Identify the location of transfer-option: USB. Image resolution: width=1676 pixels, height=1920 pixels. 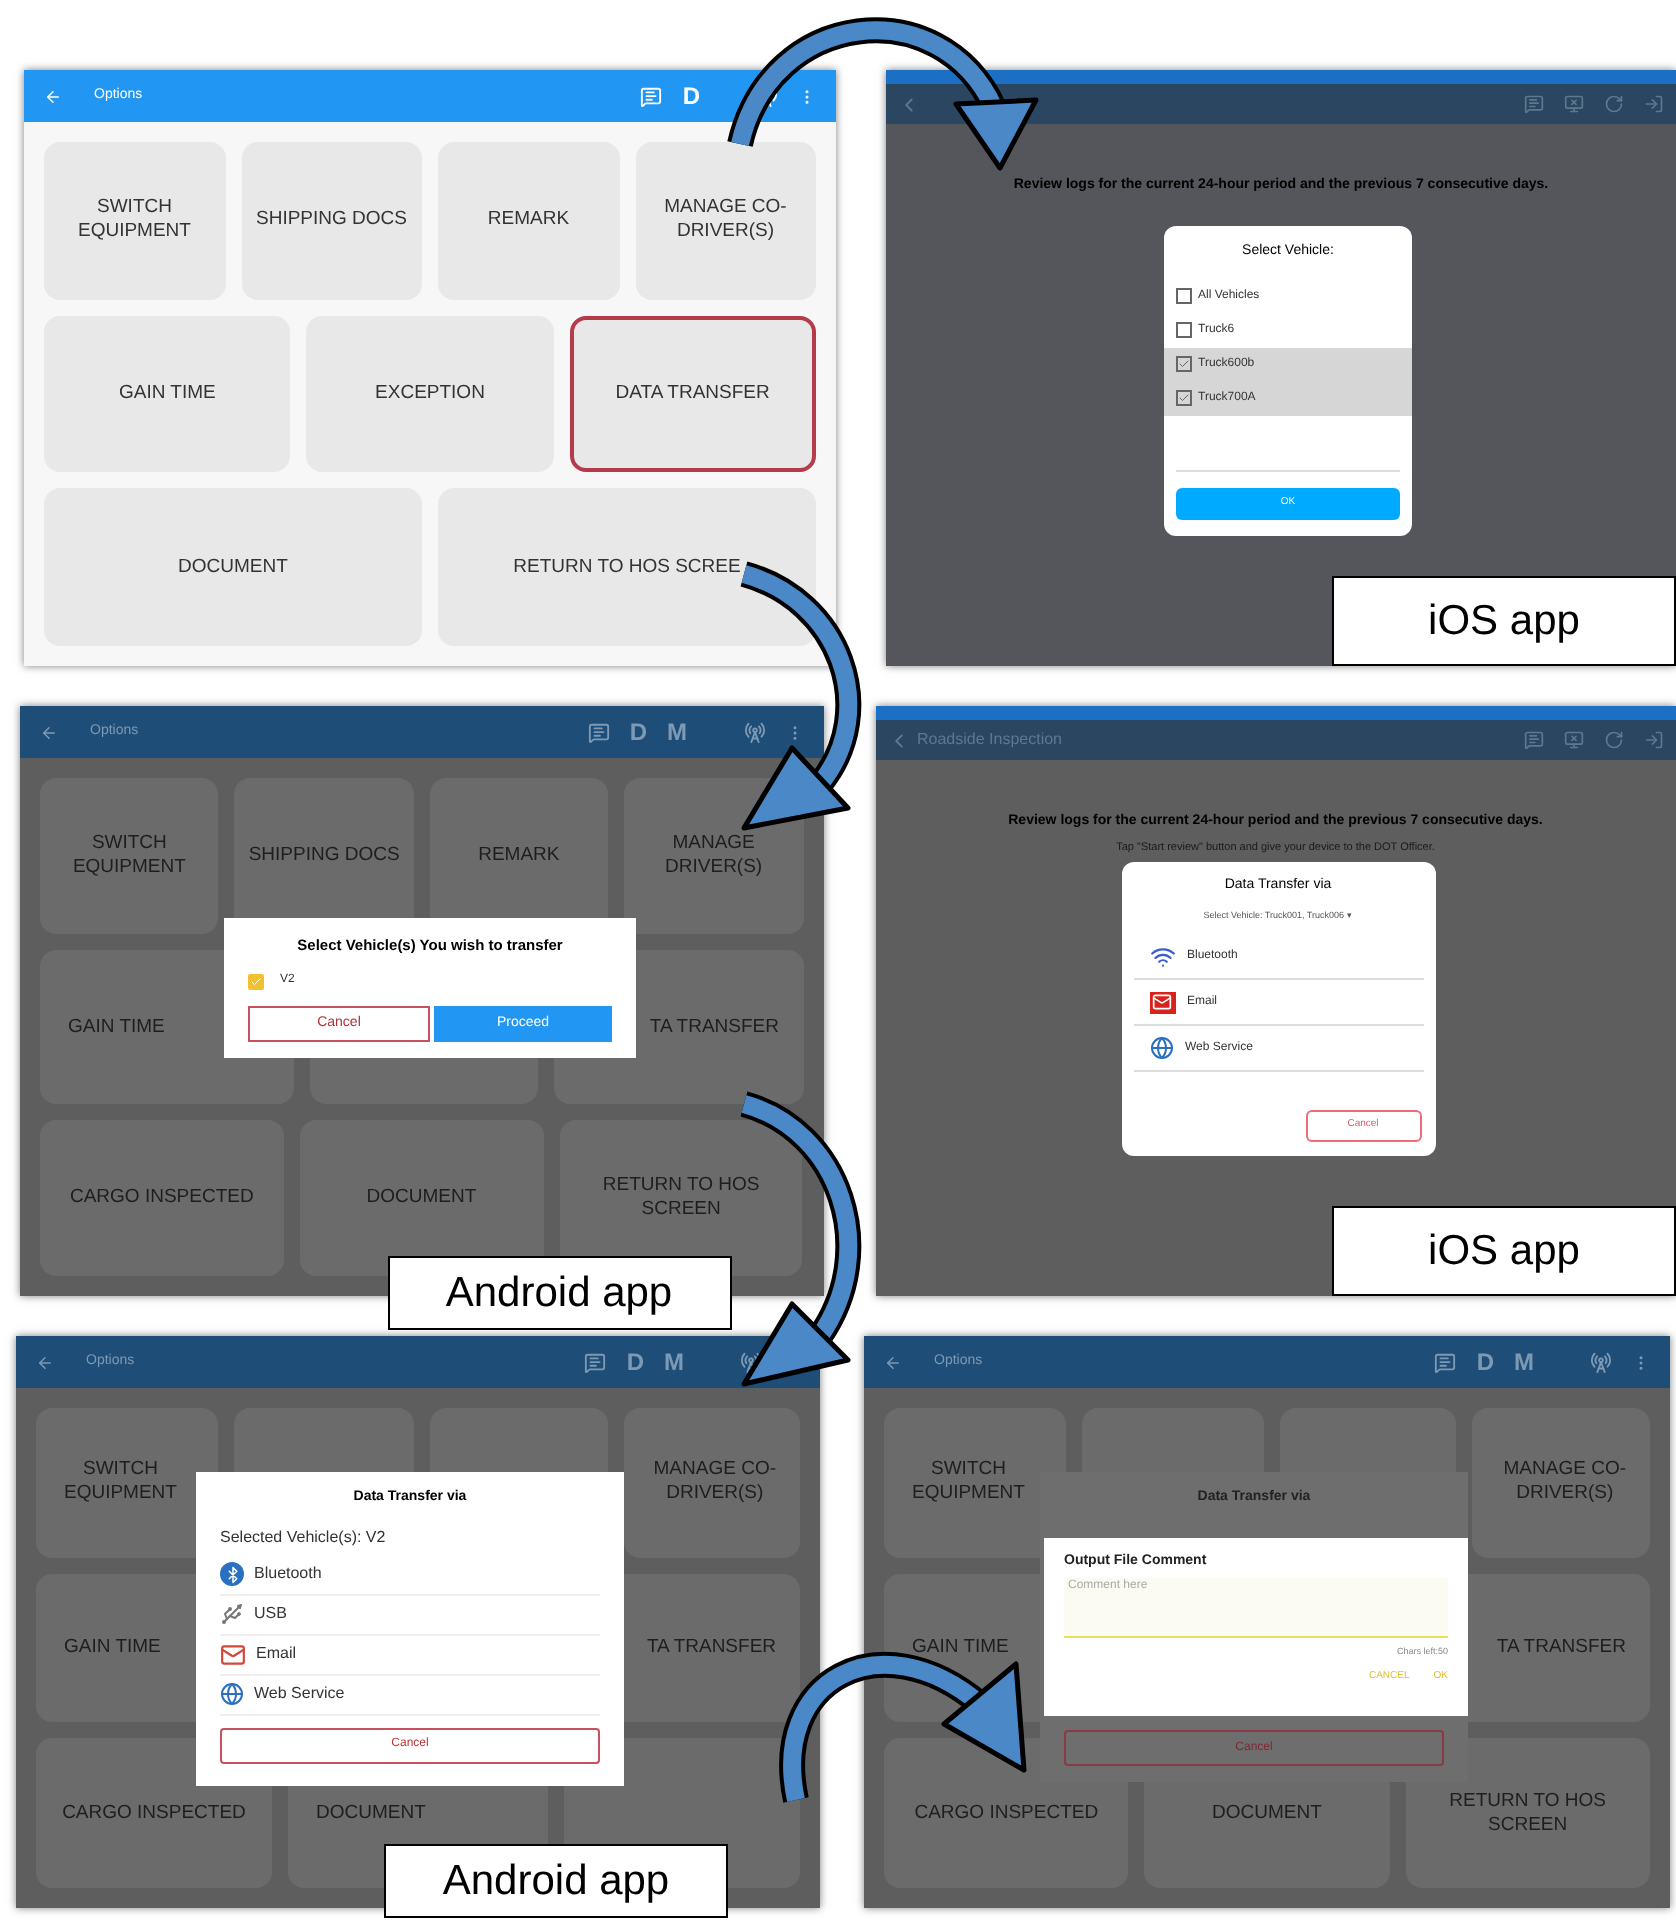
(410, 1615).